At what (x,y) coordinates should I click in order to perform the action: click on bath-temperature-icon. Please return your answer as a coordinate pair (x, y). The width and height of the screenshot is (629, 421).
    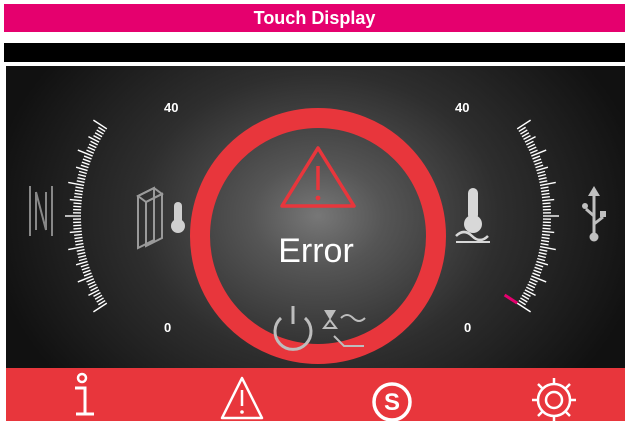
    Looking at the image, I should click on (472, 215).